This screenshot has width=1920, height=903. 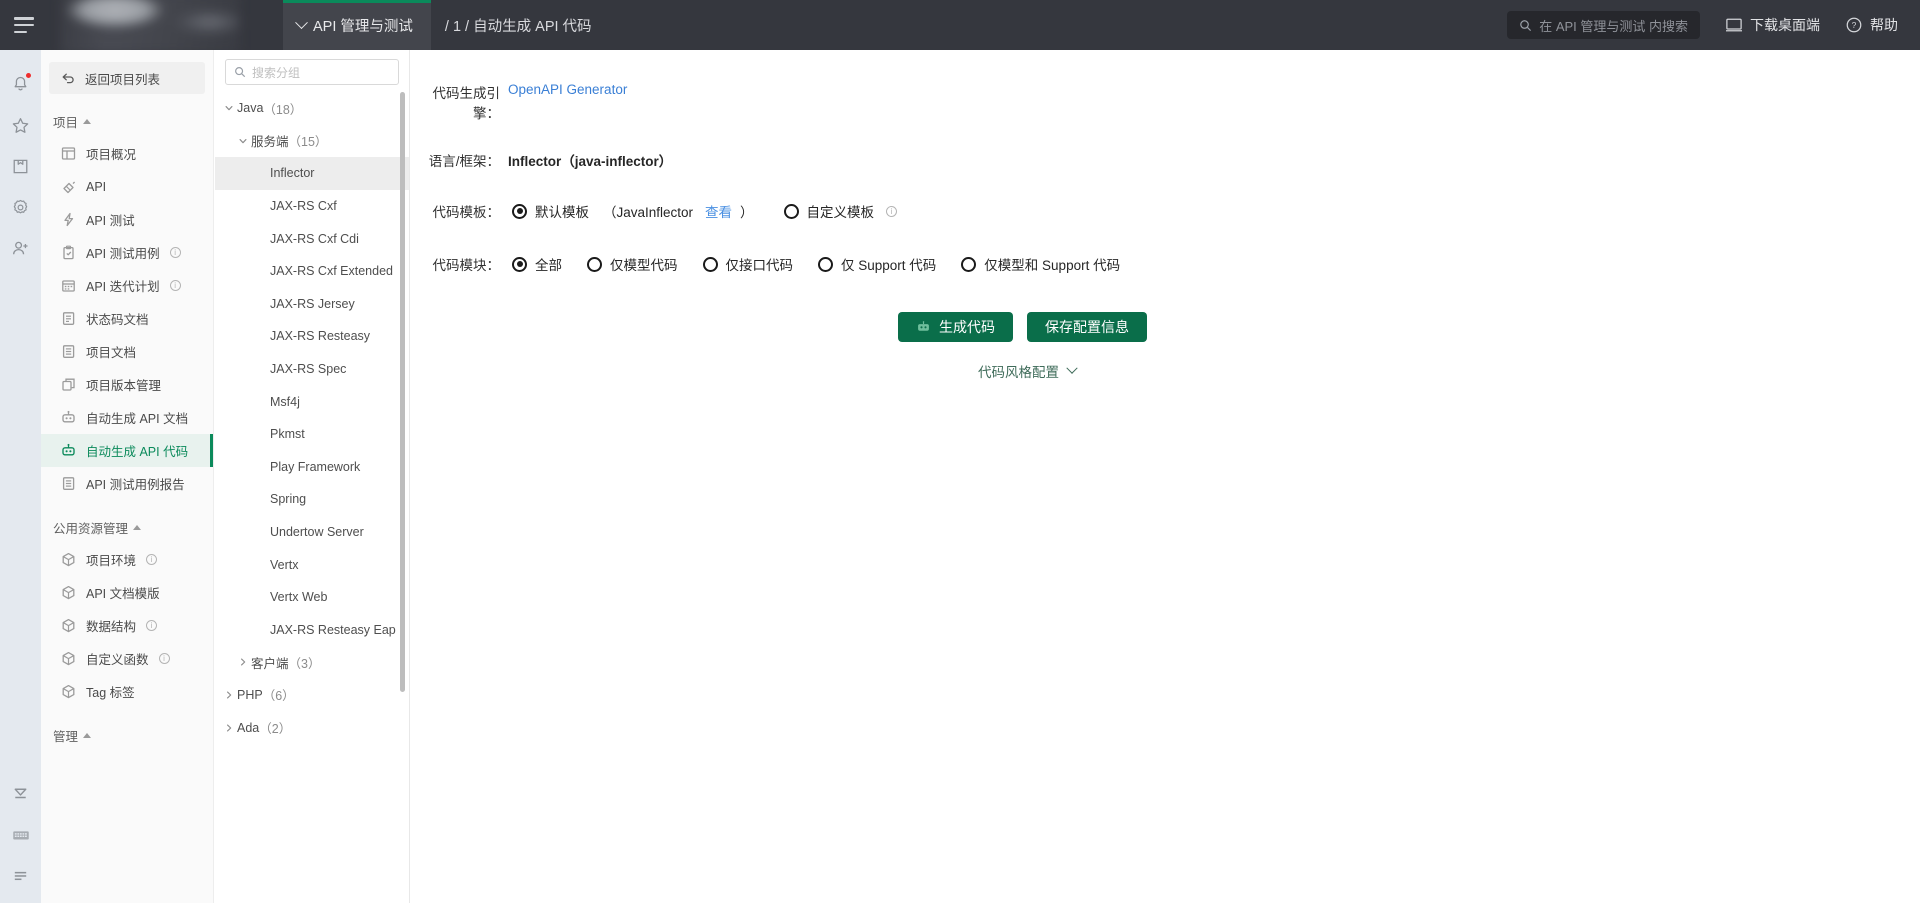 I want to click on sidebar-item-2: API 测试, so click(x=127, y=219).